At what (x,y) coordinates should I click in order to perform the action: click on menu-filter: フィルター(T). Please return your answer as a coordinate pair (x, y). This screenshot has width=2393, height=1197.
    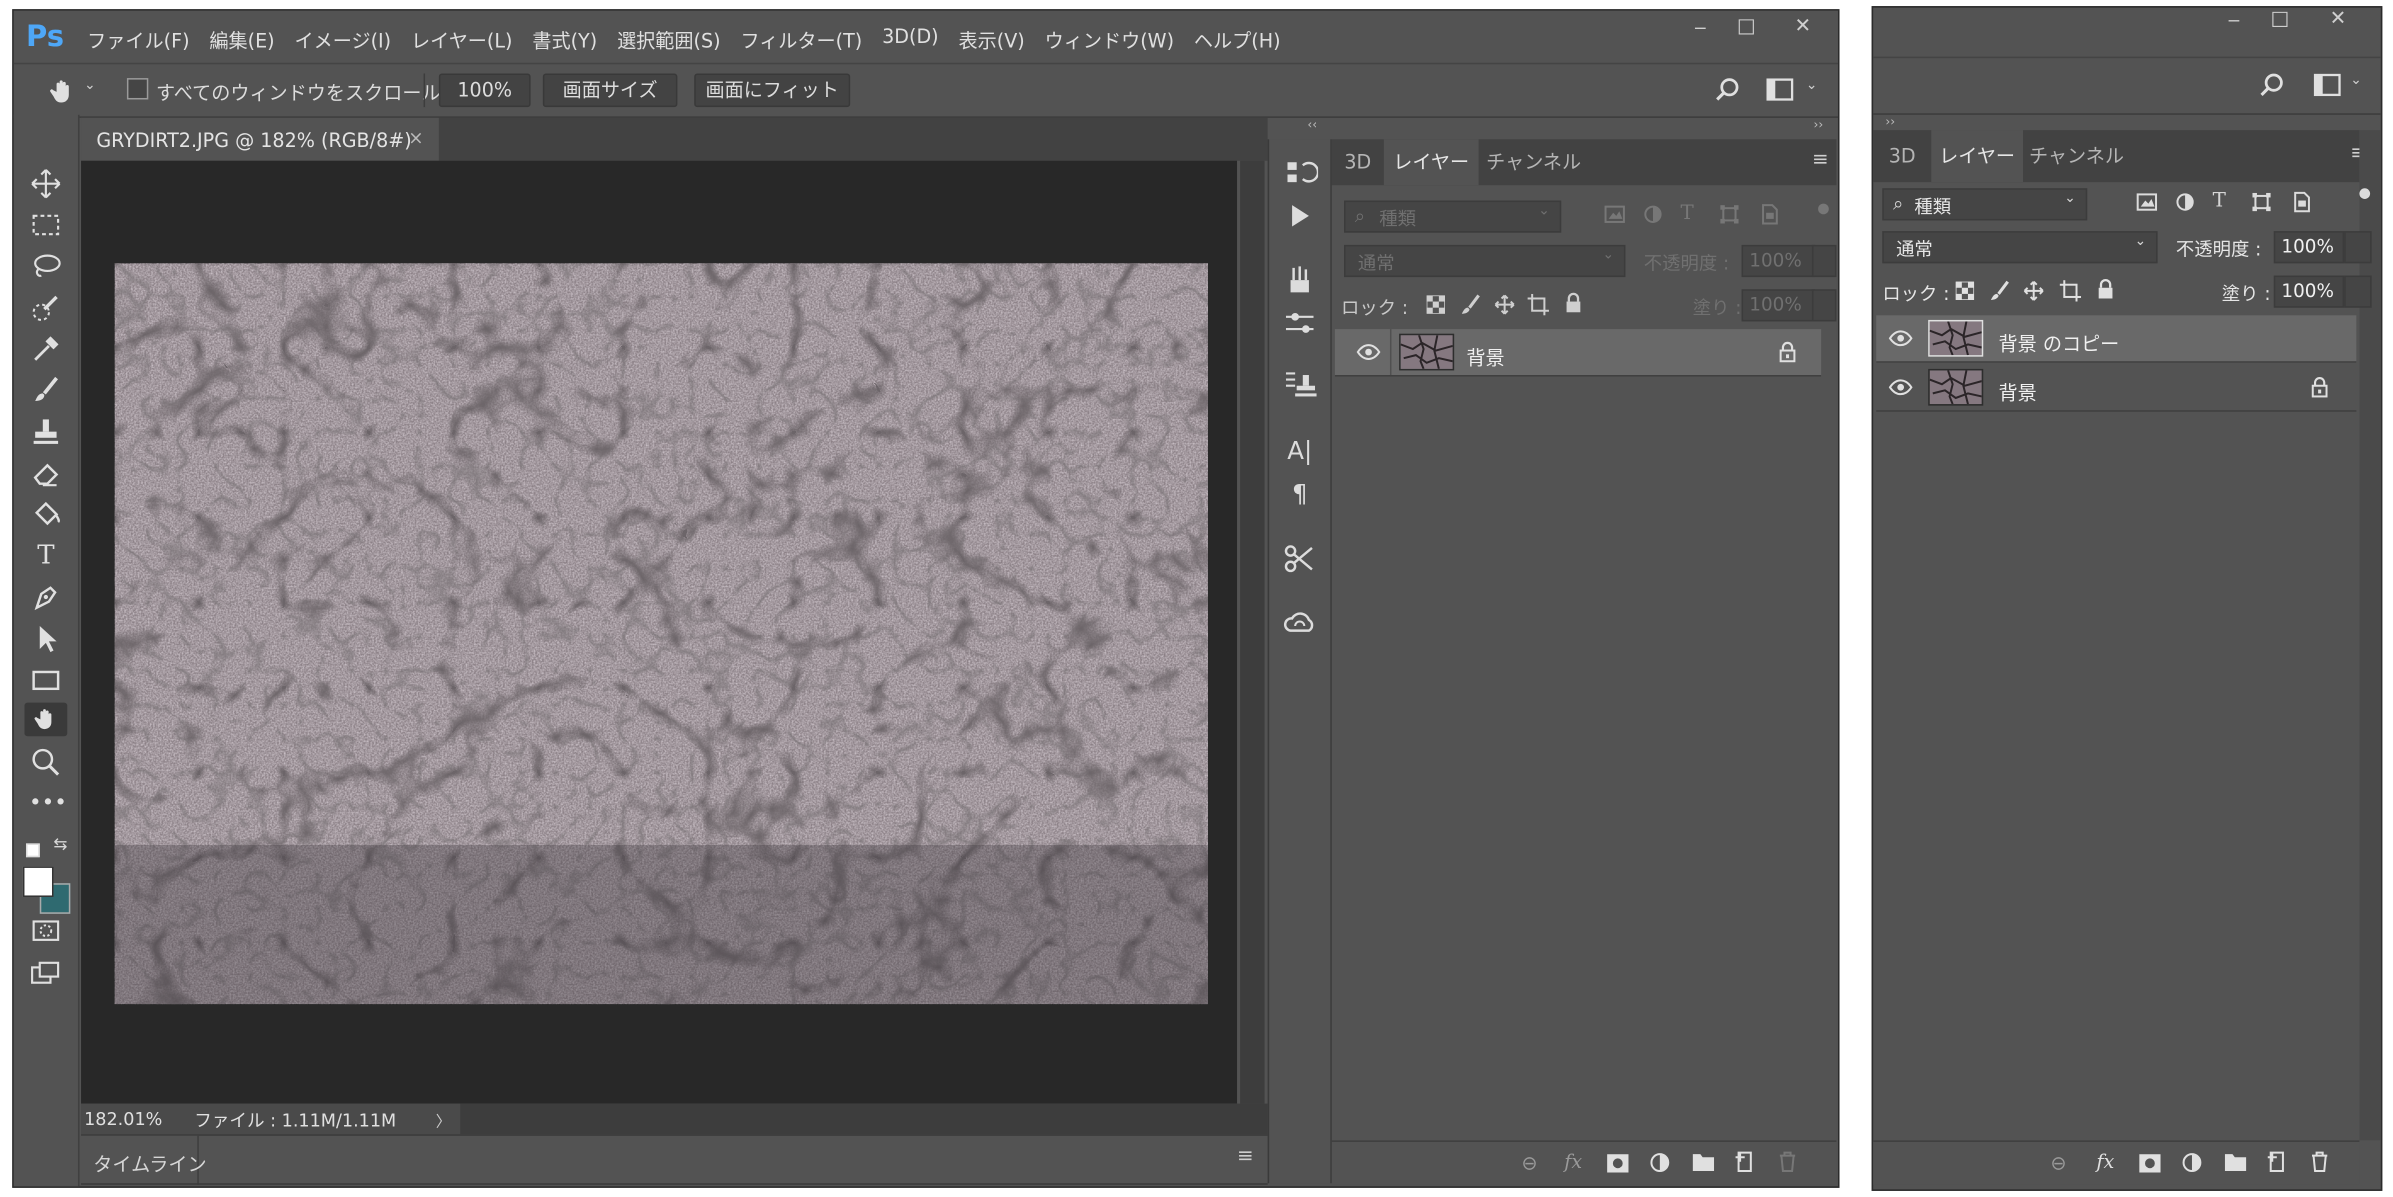
    Looking at the image, I should click on (801, 38).